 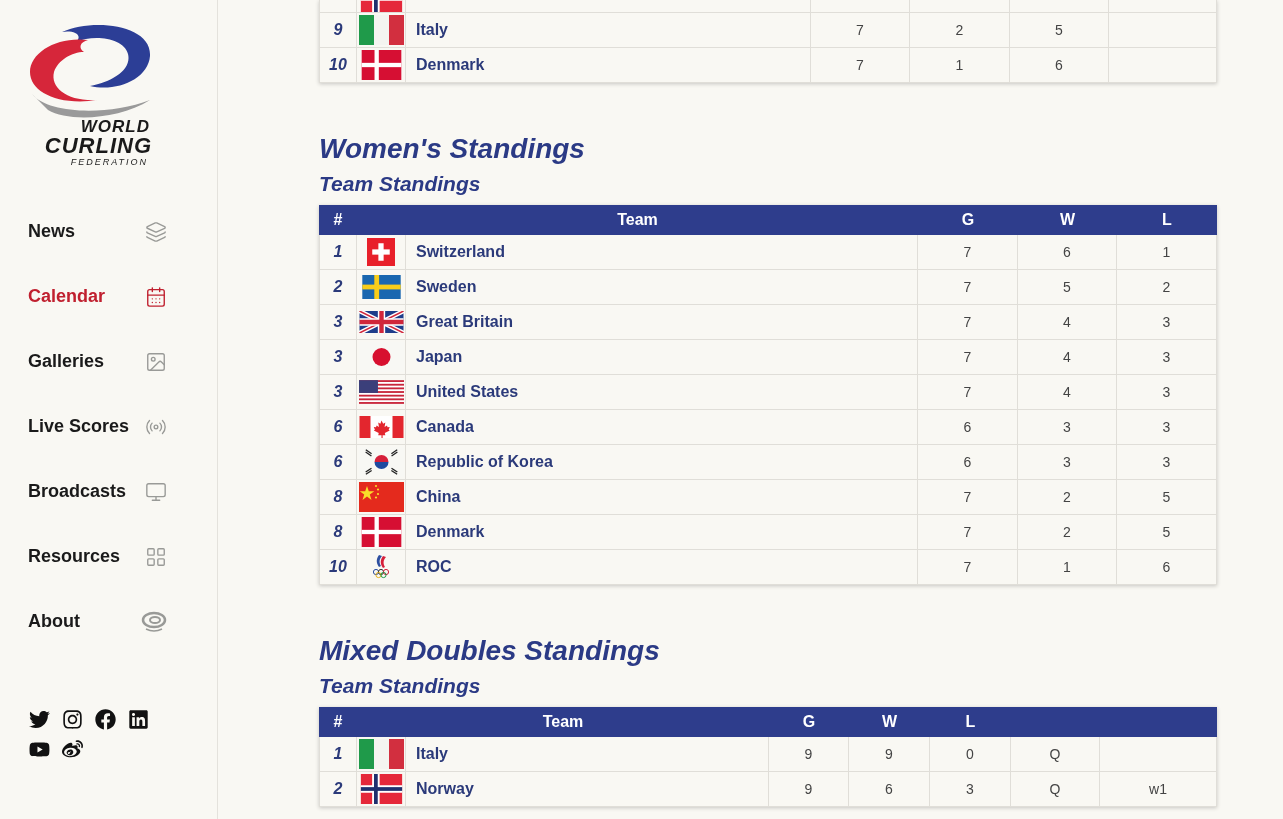 What do you see at coordinates (98, 146) in the screenshot?
I see `logo-text: CURLING` at bounding box center [98, 146].